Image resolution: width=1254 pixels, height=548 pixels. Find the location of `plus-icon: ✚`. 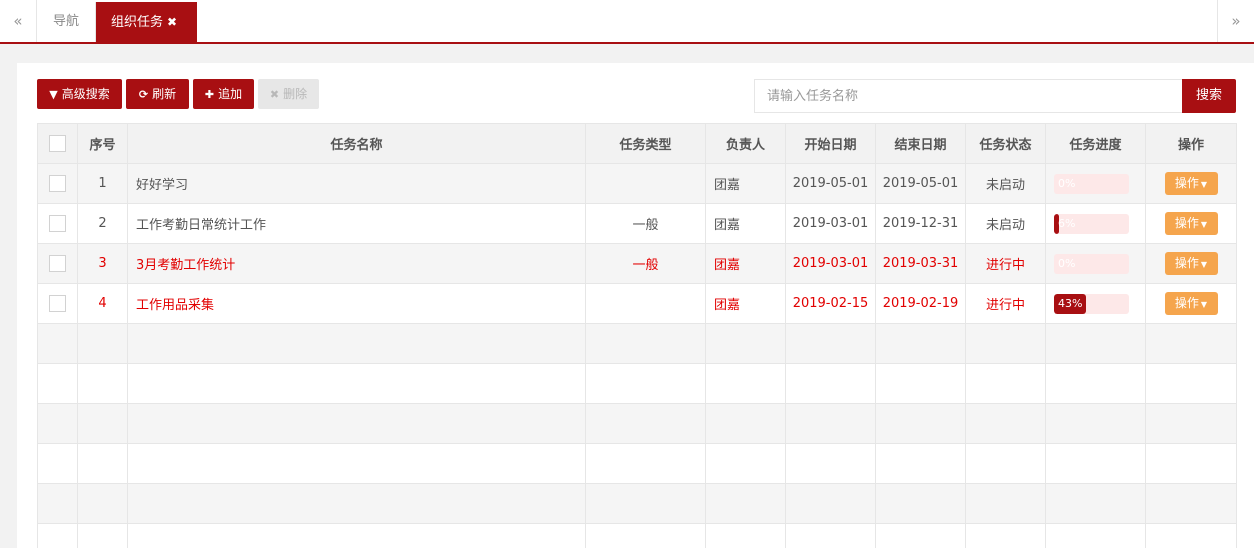

plus-icon: ✚ is located at coordinates (209, 94).